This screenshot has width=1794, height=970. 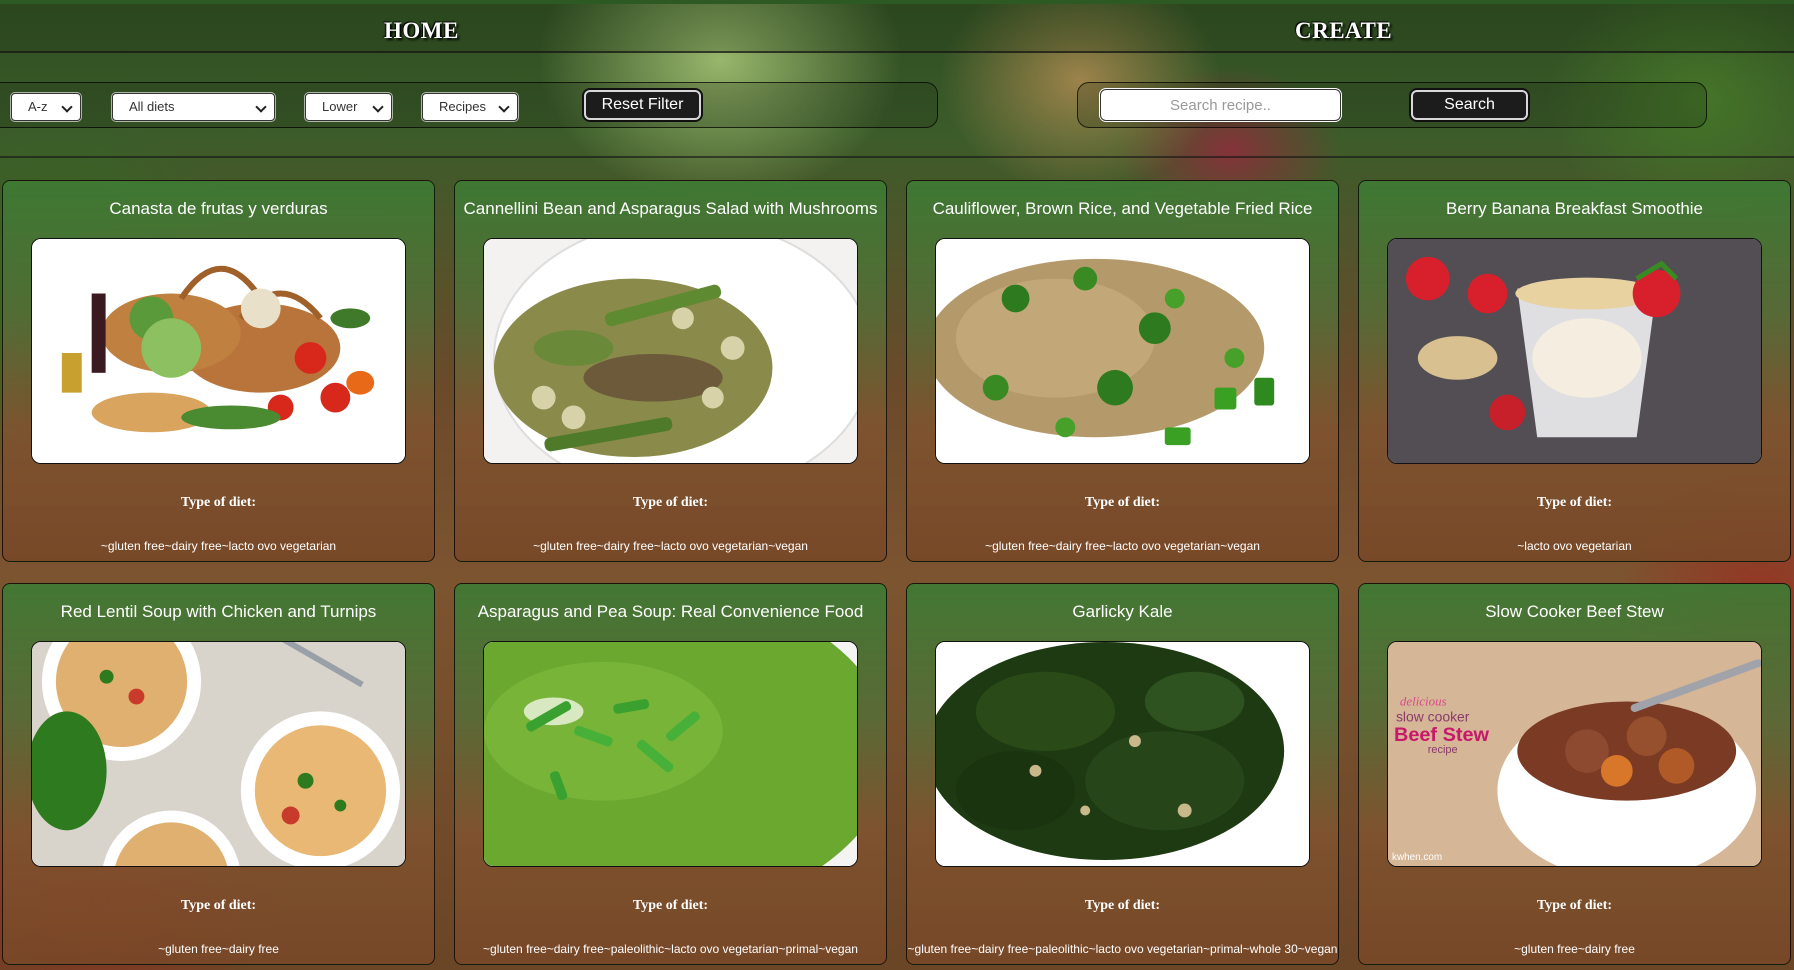 What do you see at coordinates (1574, 611) in the screenshot?
I see `recipe-title: Slow Cooker Beef Stew` at bounding box center [1574, 611].